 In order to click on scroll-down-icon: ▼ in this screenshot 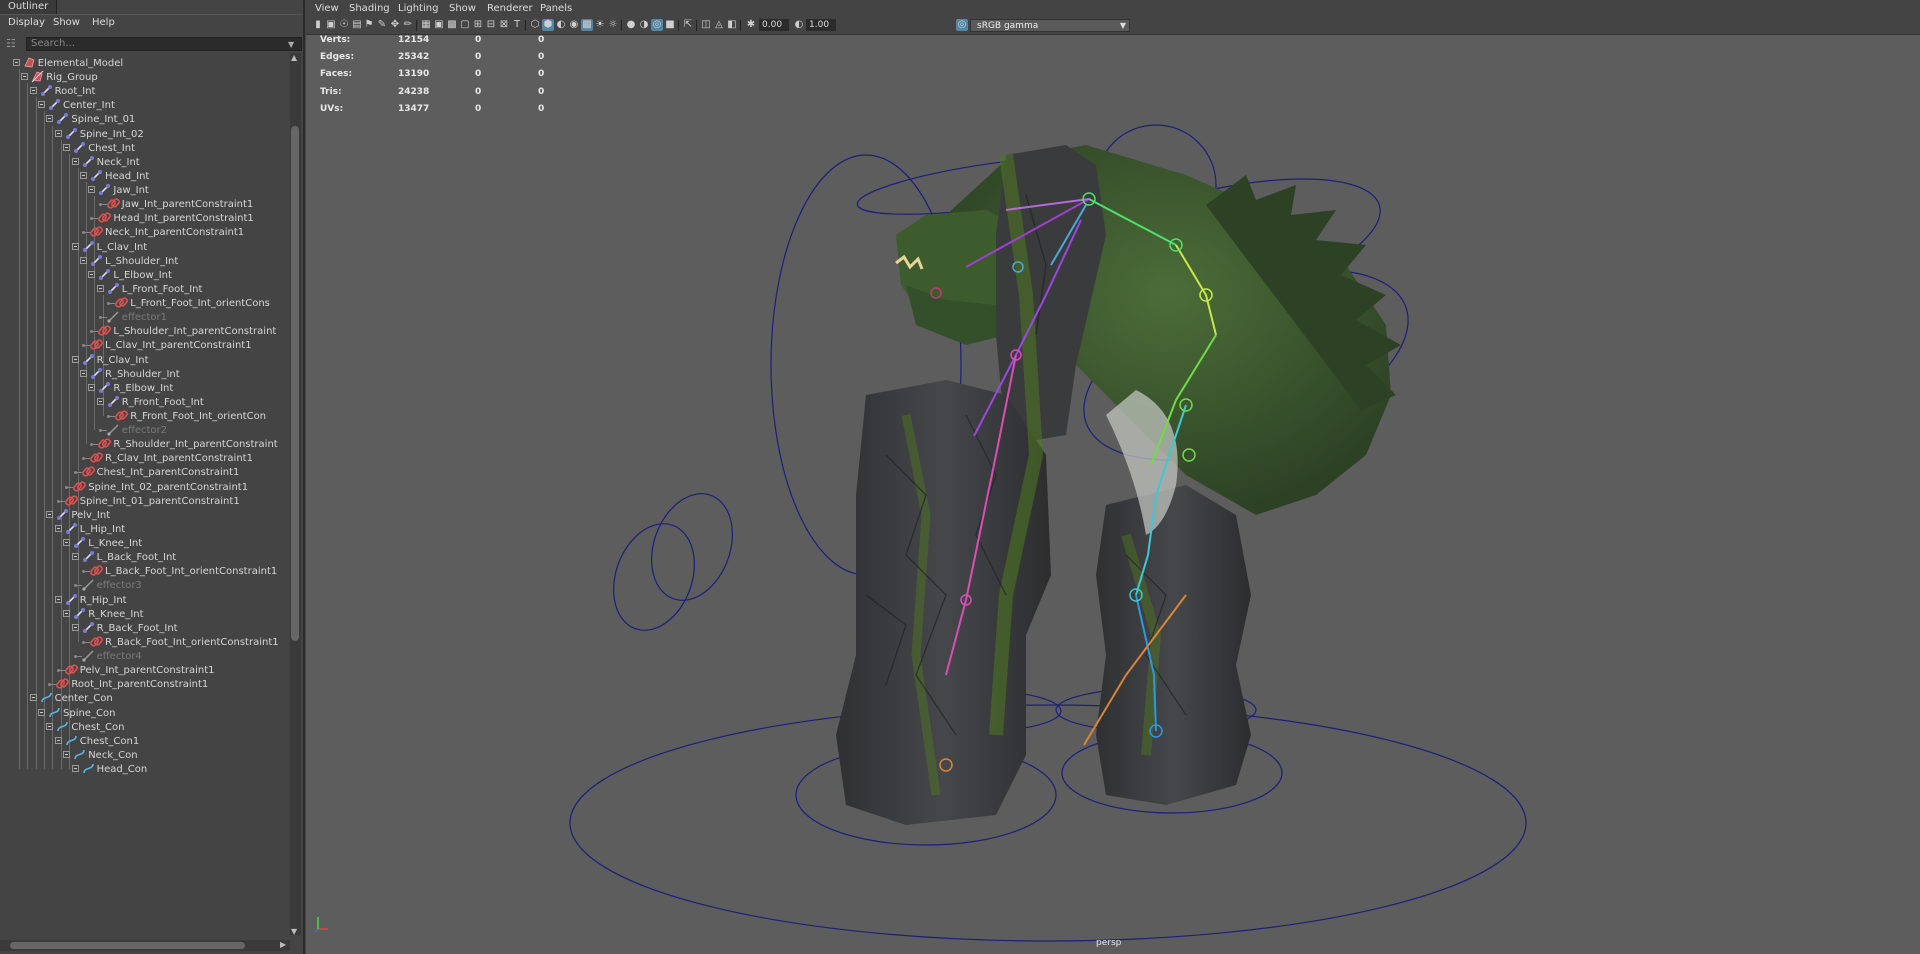, I will do `click(294, 931)`.